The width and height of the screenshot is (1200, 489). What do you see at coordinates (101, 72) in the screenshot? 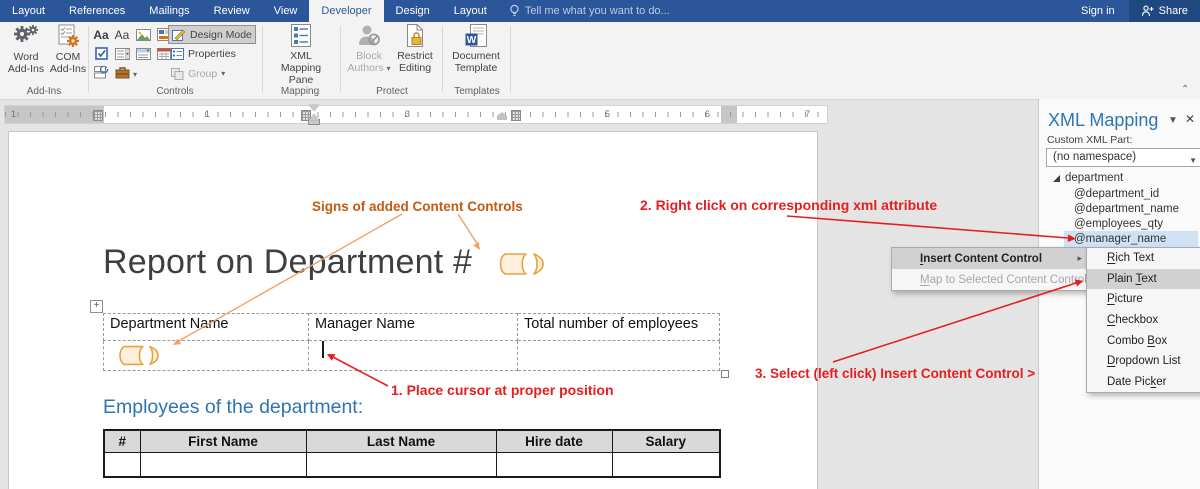
I see `repeating-section-control-icon` at bounding box center [101, 72].